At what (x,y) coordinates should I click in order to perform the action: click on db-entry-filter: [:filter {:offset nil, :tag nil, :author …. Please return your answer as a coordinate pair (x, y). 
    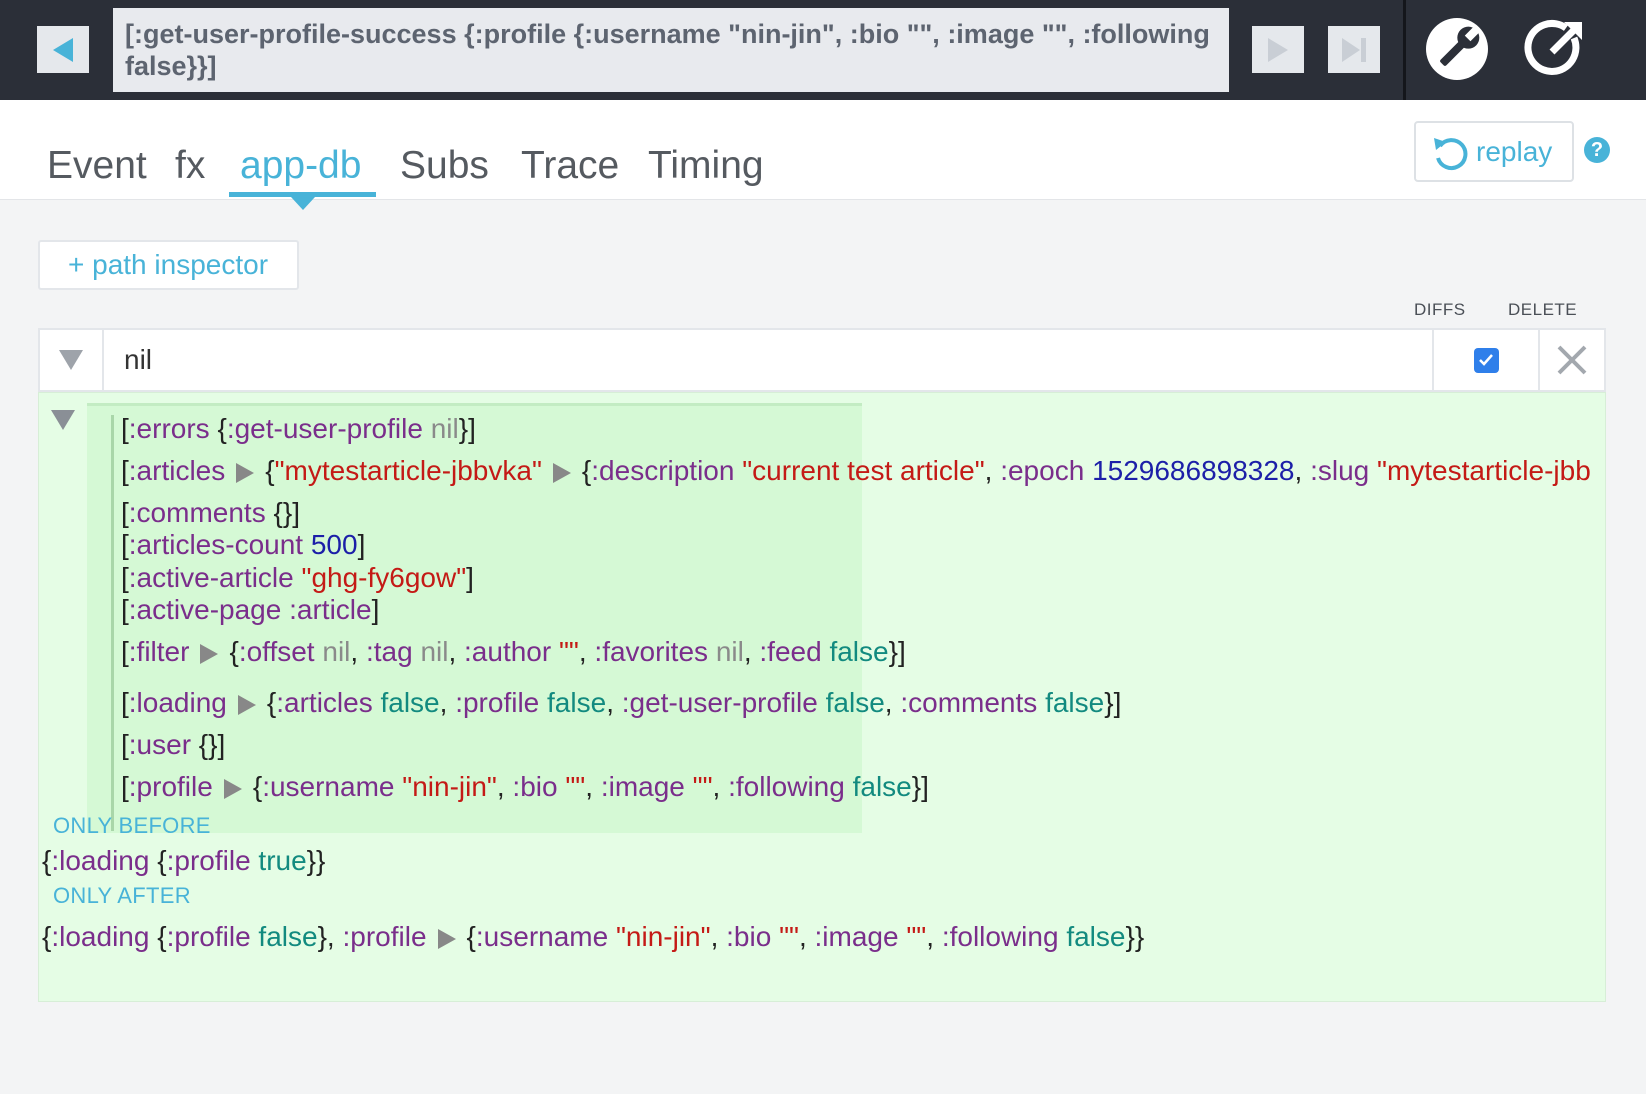
    Looking at the image, I should click on (513, 651).